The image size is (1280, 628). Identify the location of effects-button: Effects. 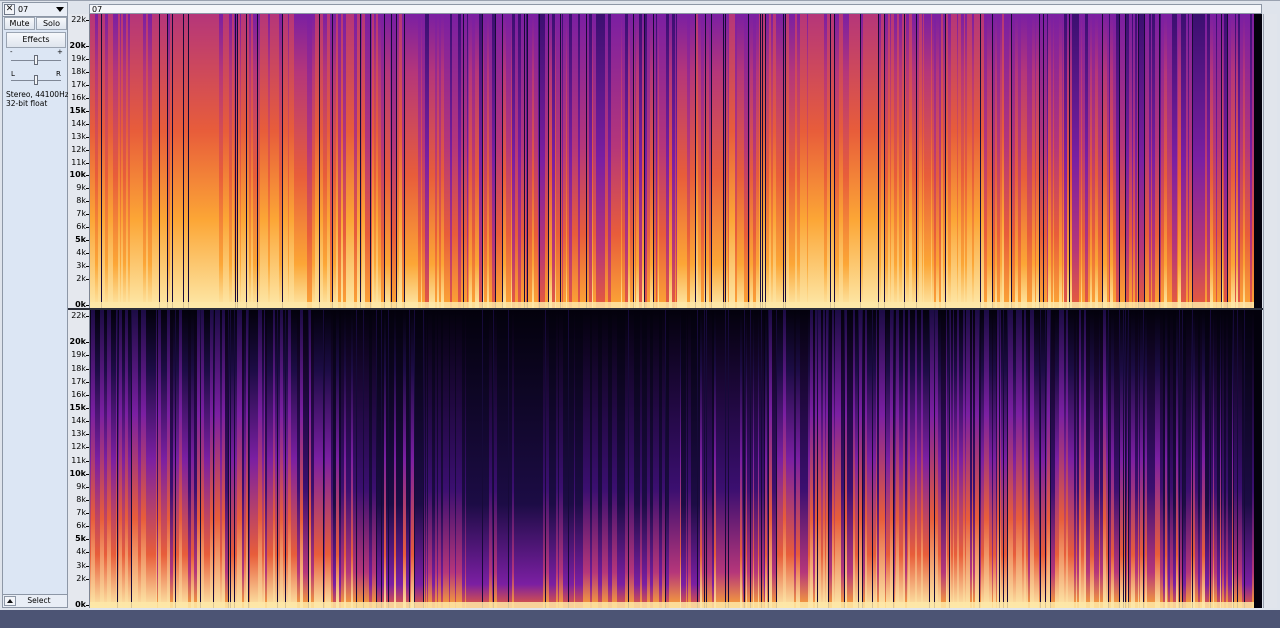
(36, 40).